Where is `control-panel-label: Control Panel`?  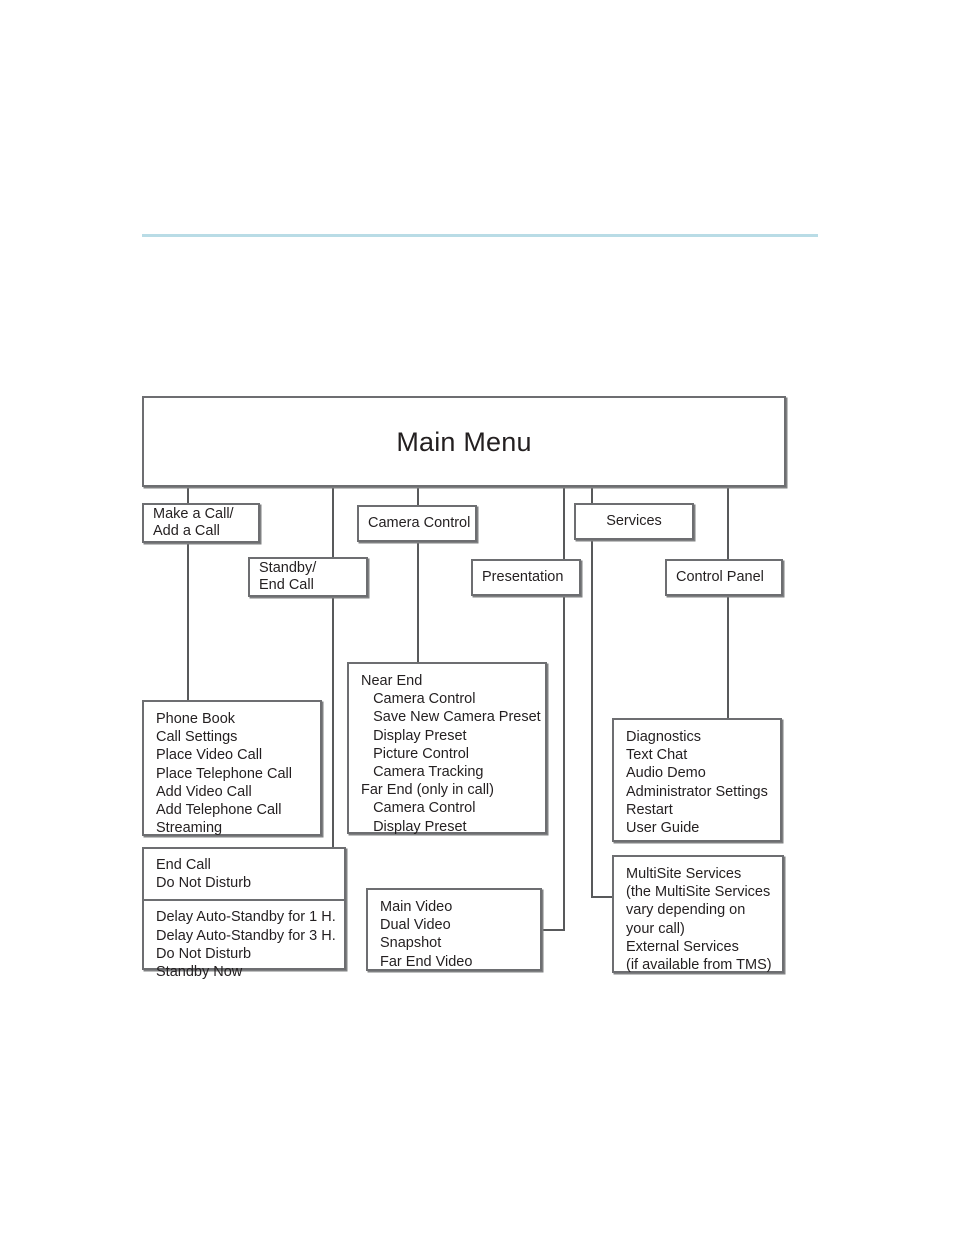
control-panel-label: Control Panel is located at coordinates (720, 577).